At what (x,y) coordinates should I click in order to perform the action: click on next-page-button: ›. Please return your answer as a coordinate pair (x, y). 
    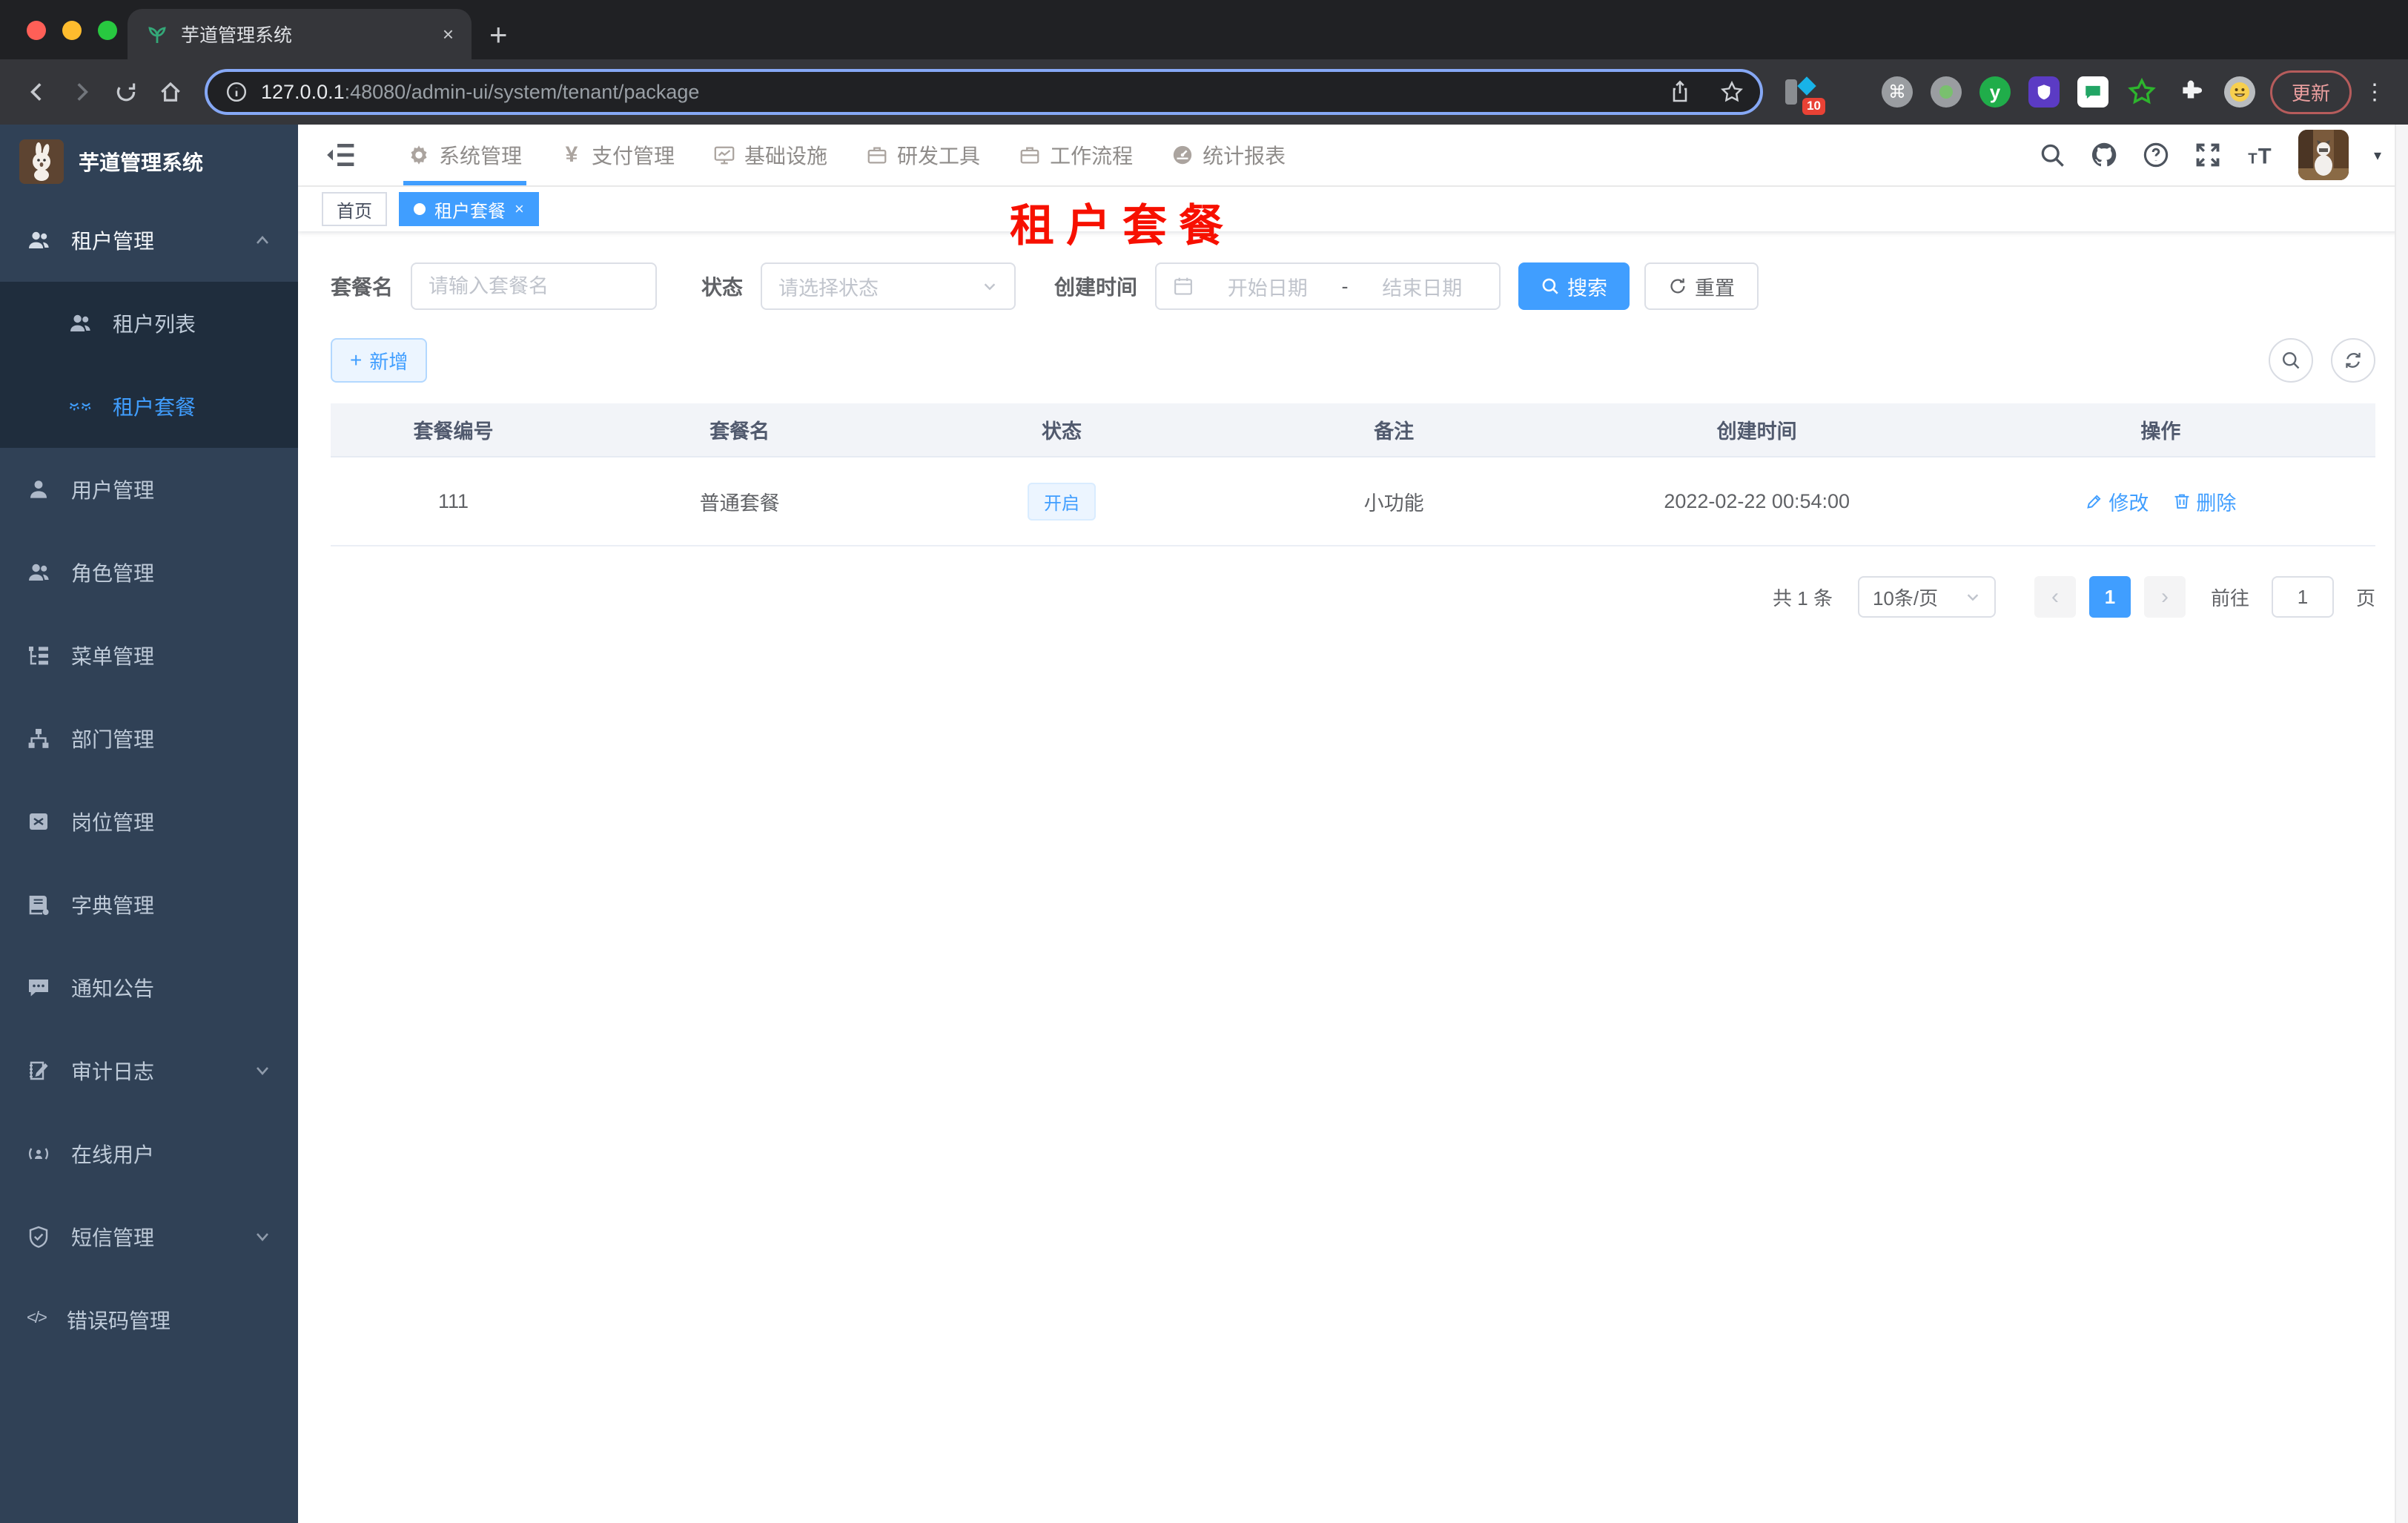
    Looking at the image, I should click on (2164, 597).